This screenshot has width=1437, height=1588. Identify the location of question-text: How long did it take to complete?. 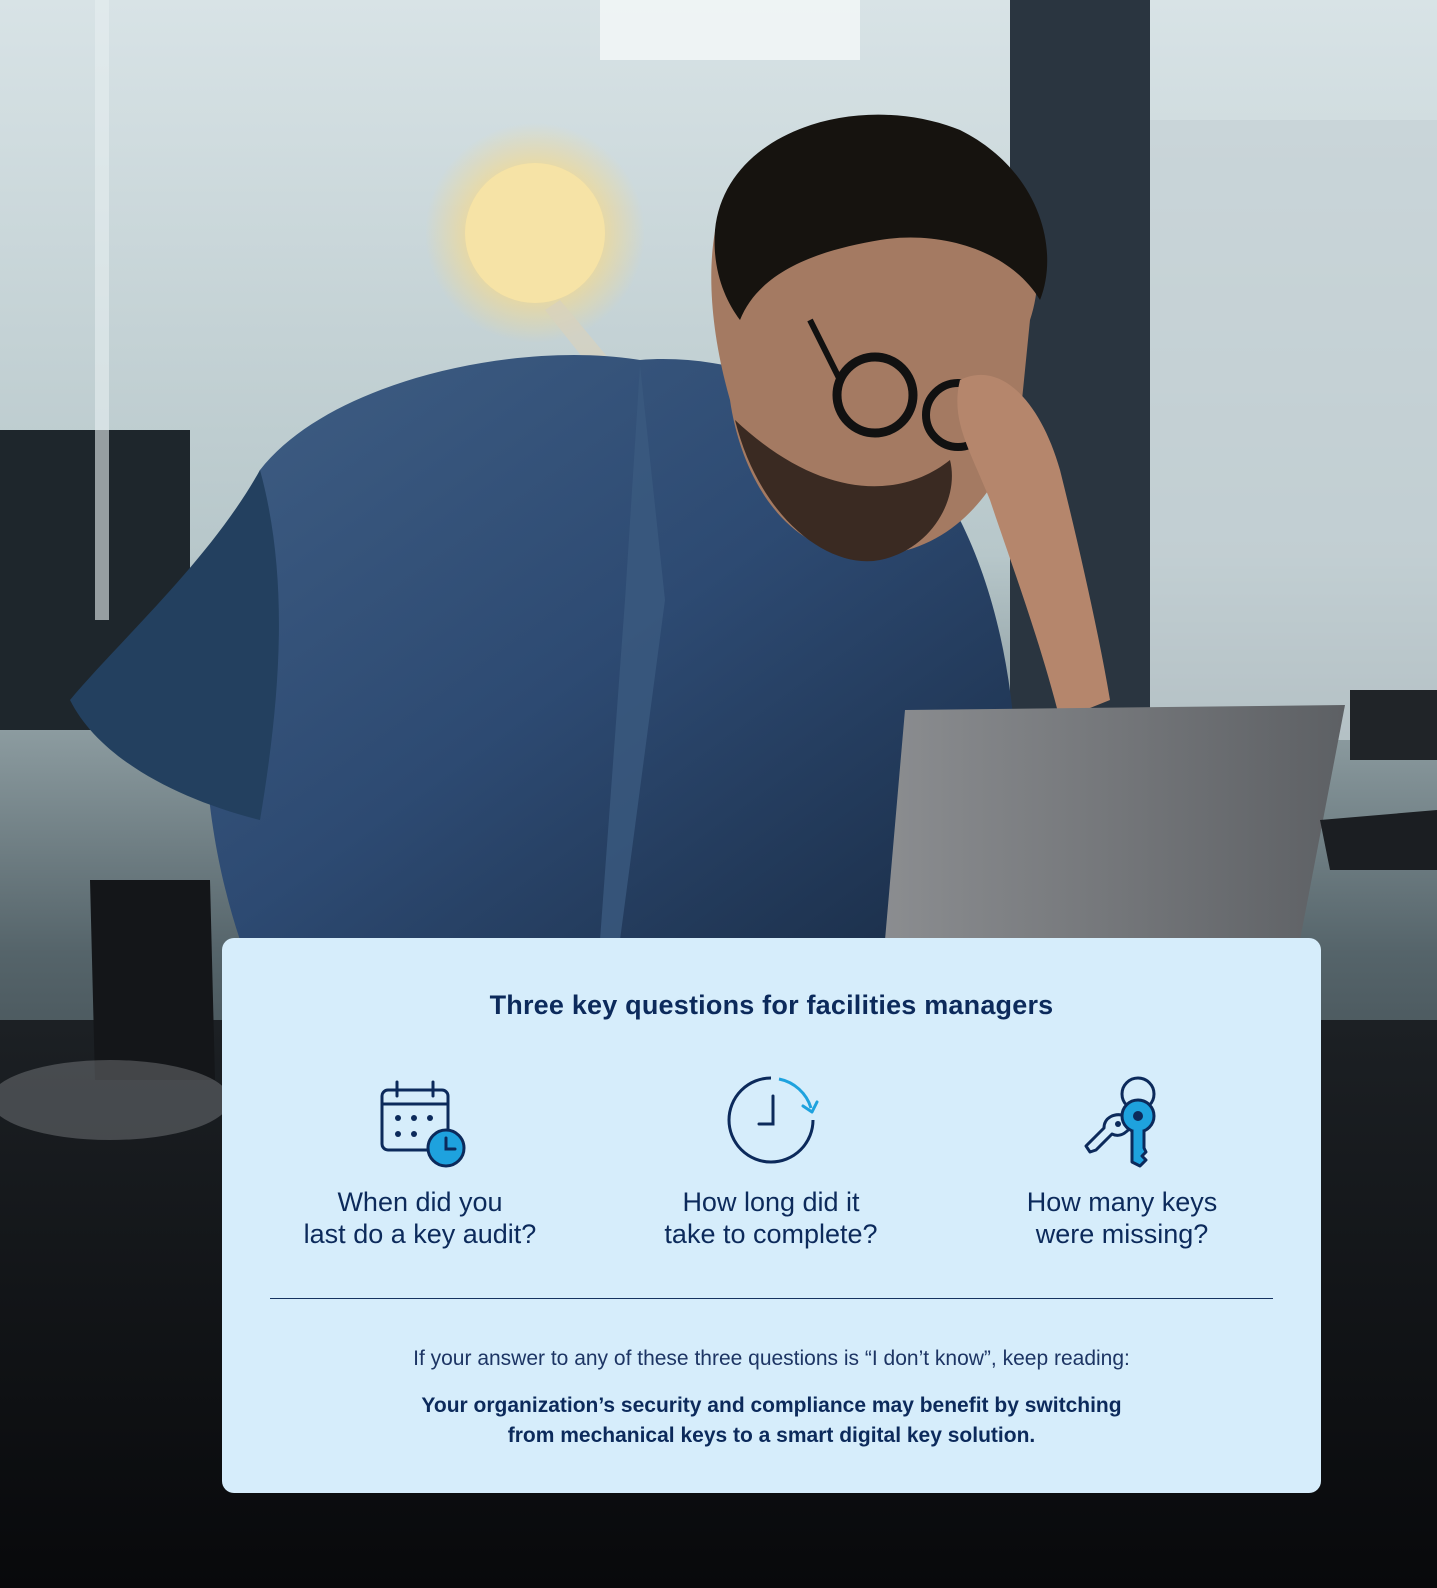
(771, 1218).